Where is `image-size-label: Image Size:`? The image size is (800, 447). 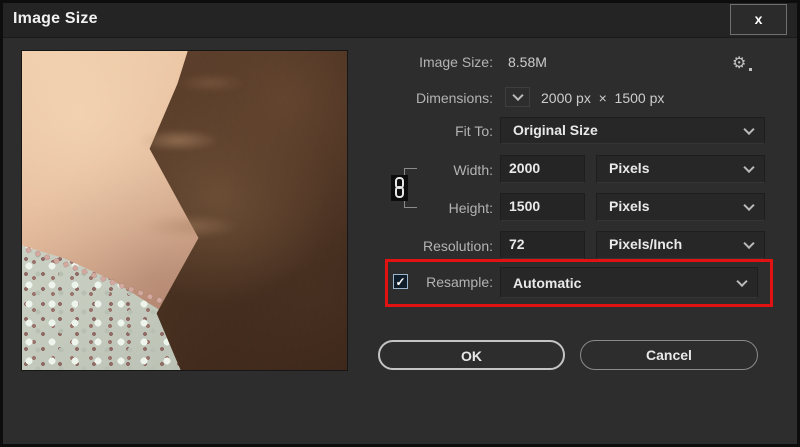 image-size-label: Image Size: is located at coordinates (456, 62).